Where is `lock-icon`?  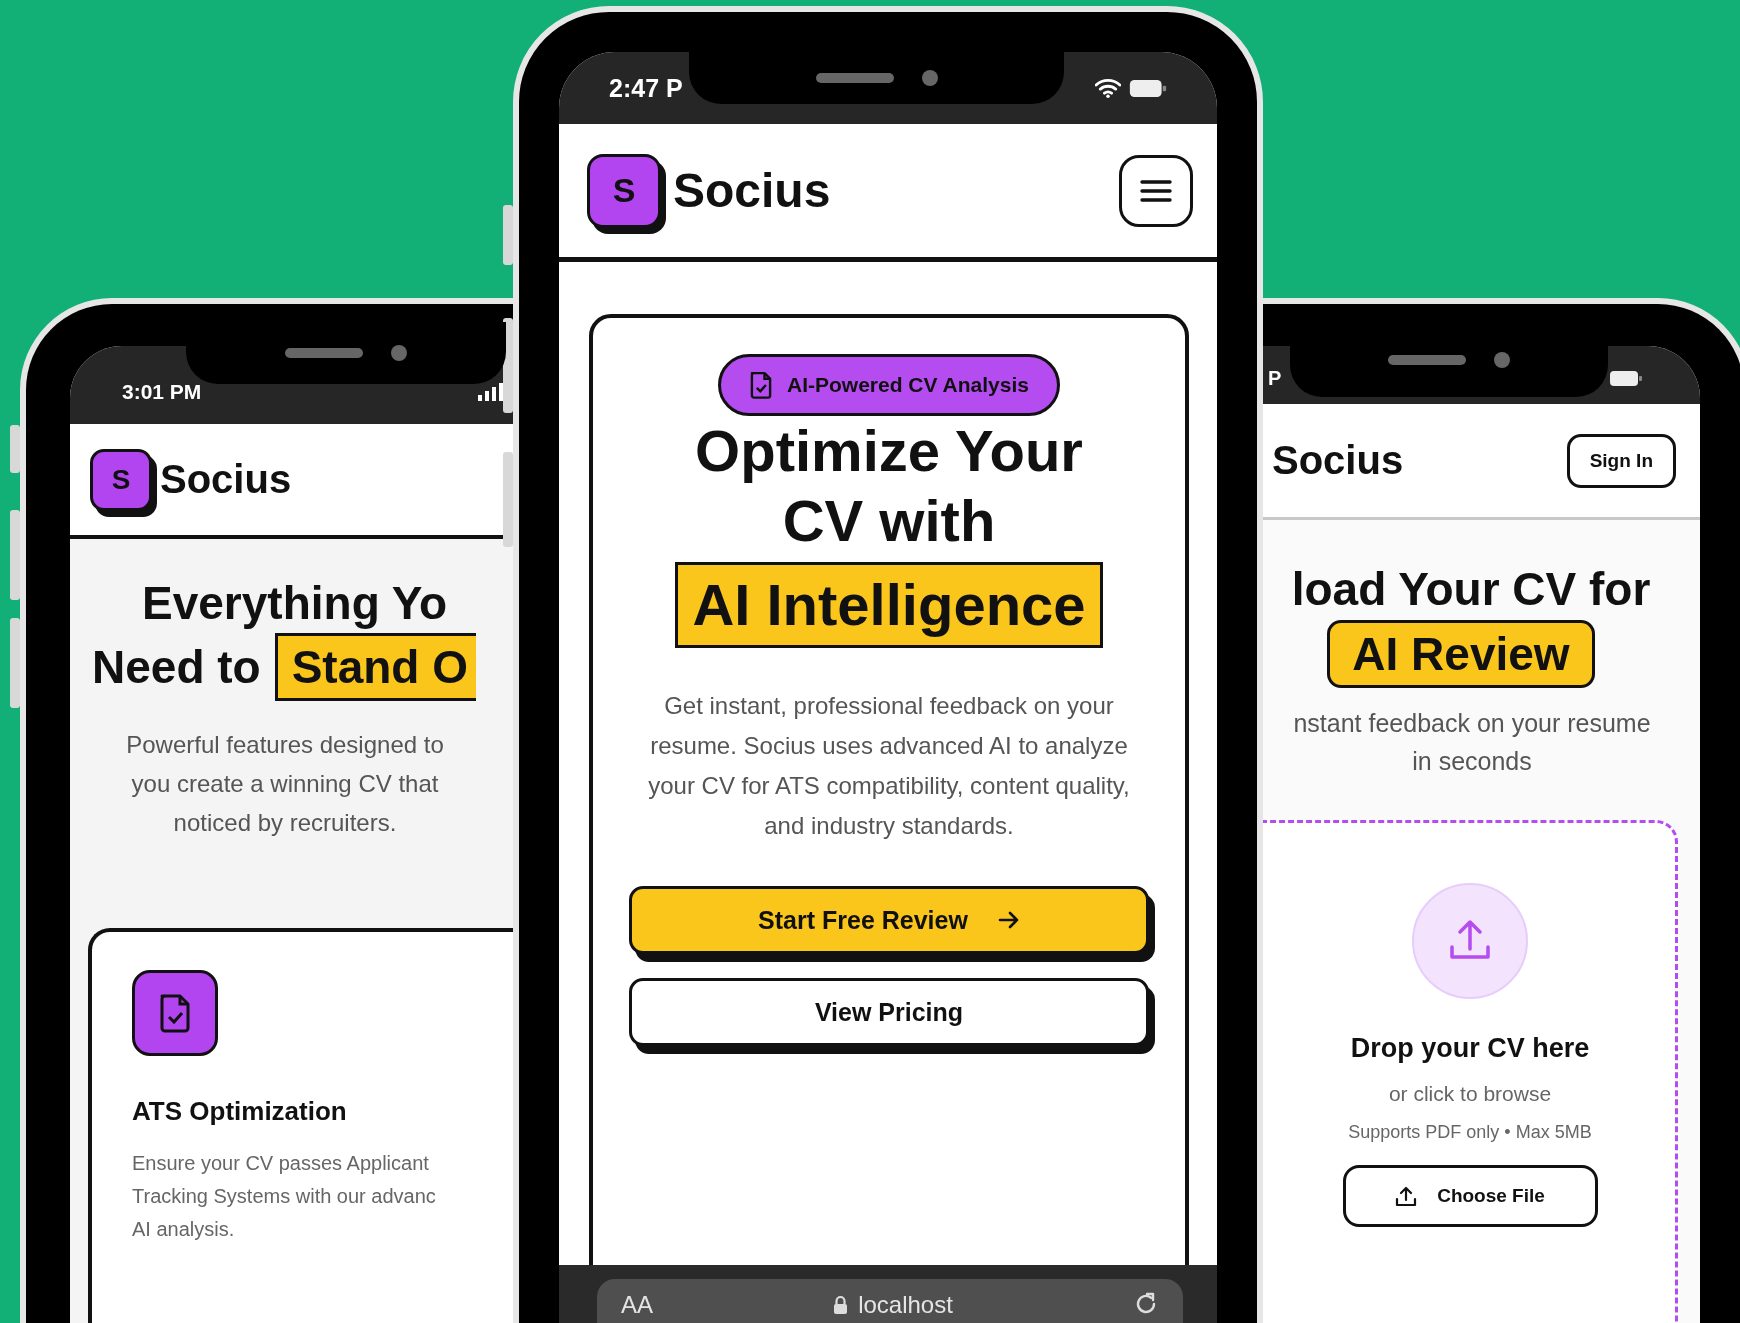
lock-icon is located at coordinates (841, 1305).